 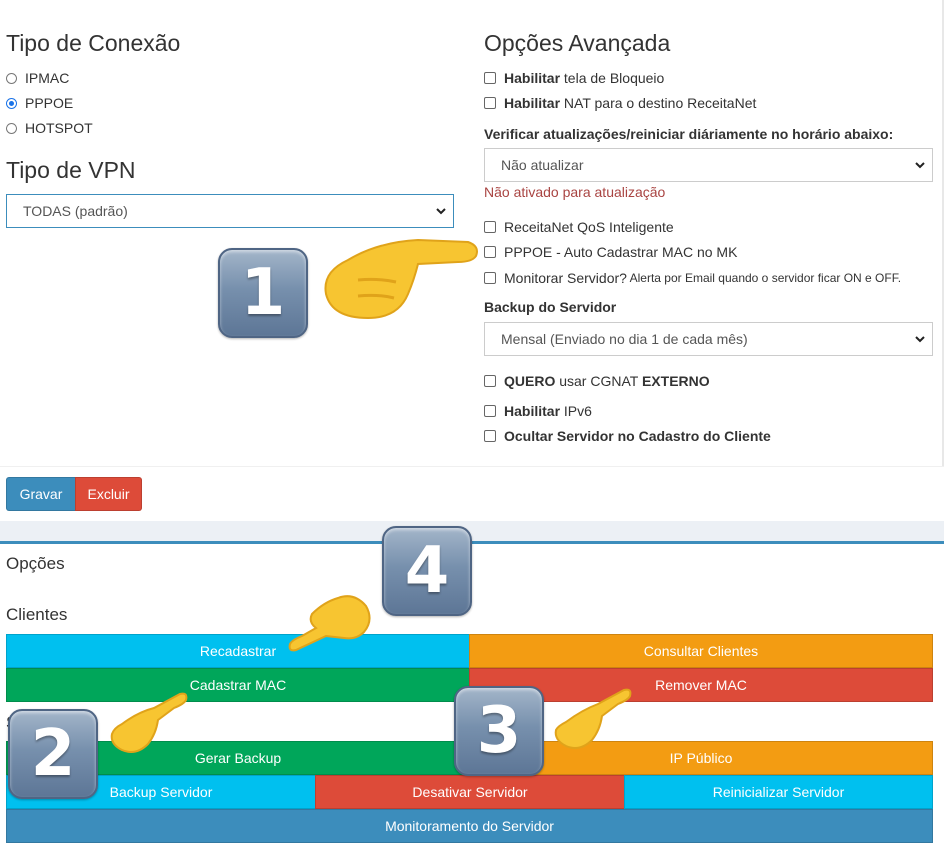 What do you see at coordinates (427, 571) in the screenshot?
I see `annotation-badge-4: 4` at bounding box center [427, 571].